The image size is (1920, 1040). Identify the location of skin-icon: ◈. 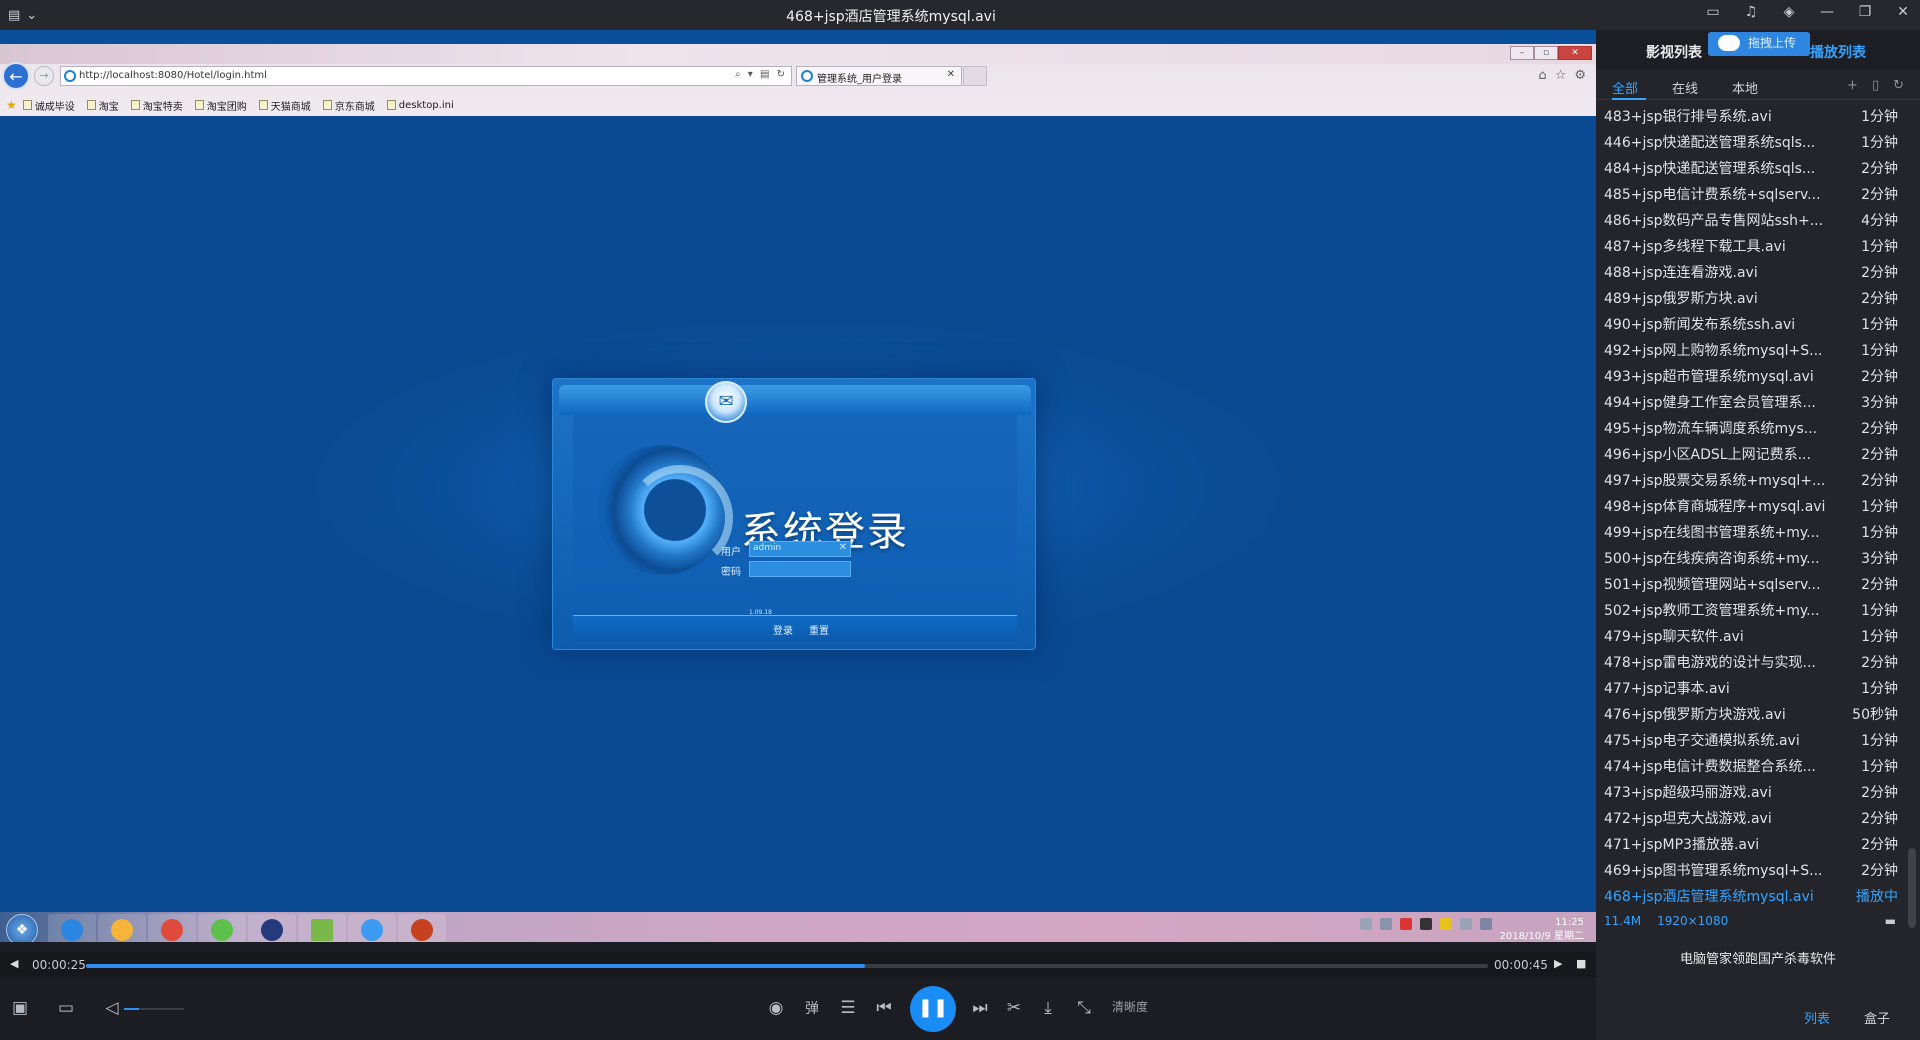
(1789, 12).